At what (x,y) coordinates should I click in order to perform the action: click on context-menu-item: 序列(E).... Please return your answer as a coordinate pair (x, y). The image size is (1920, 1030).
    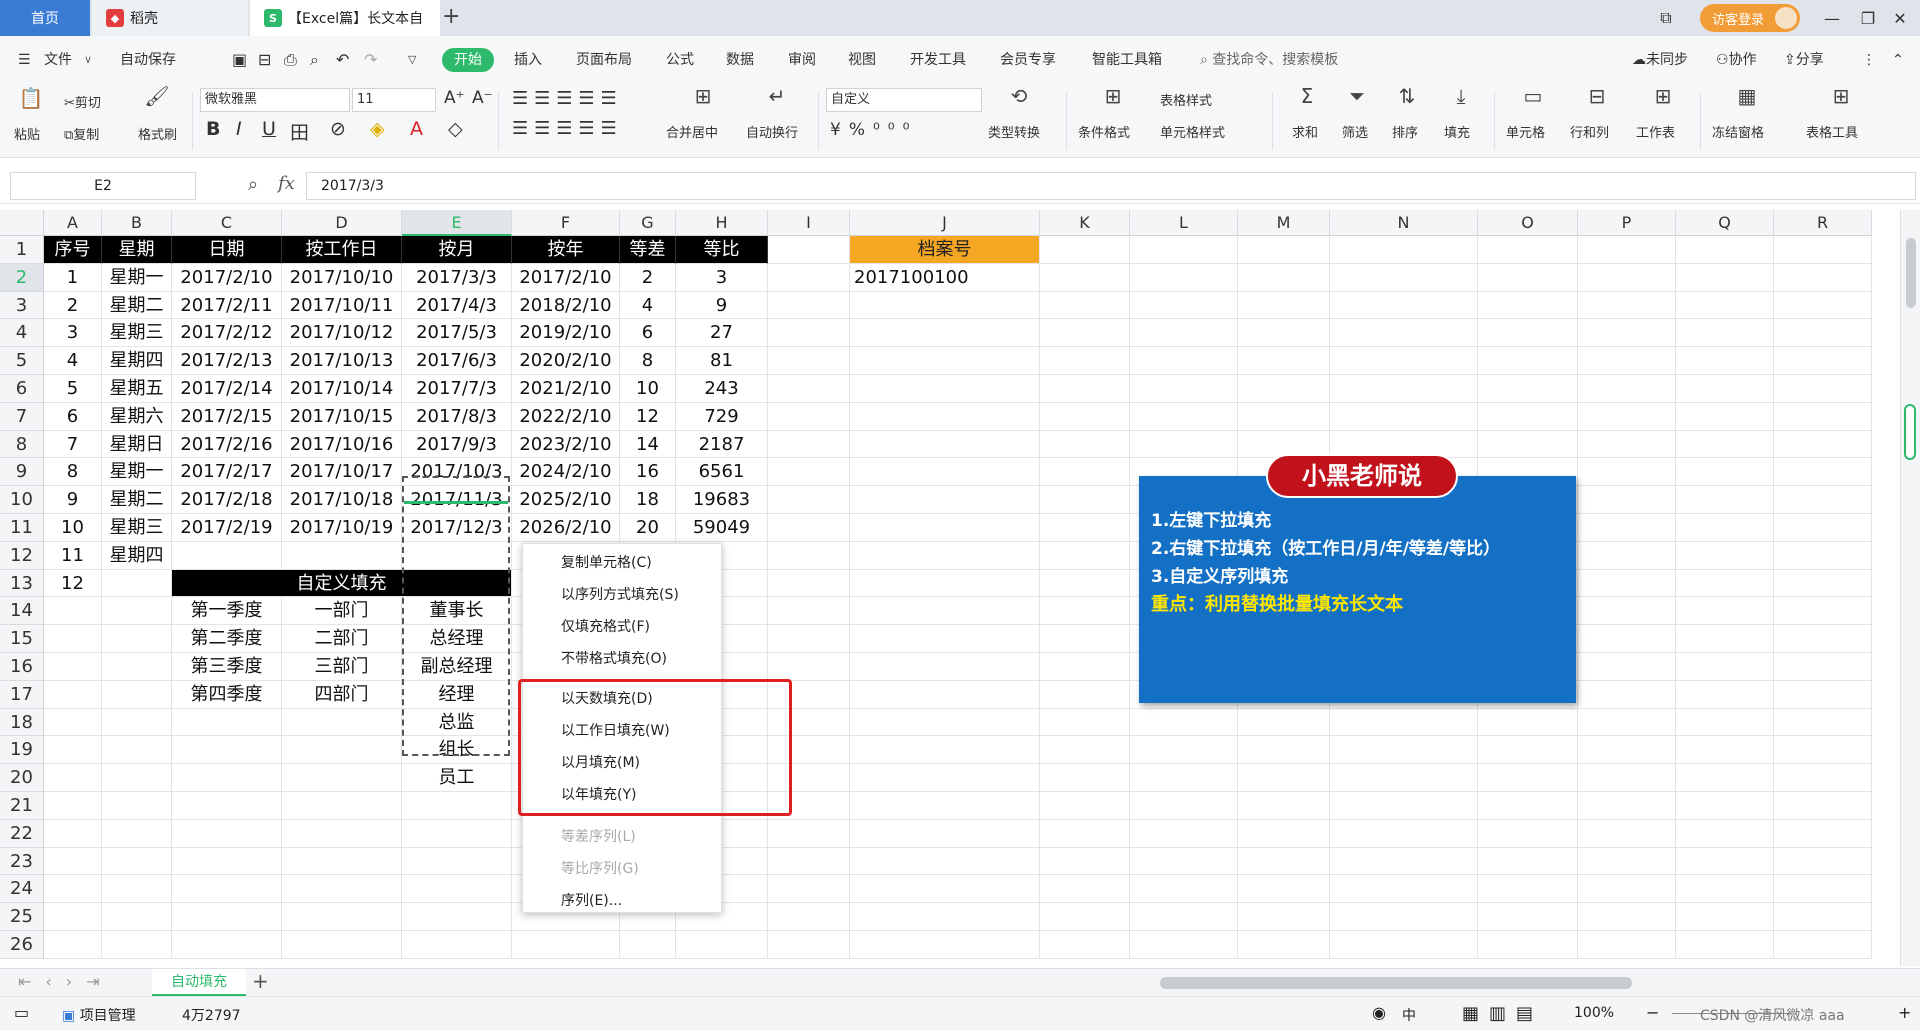
    Looking at the image, I should click on (591, 900).